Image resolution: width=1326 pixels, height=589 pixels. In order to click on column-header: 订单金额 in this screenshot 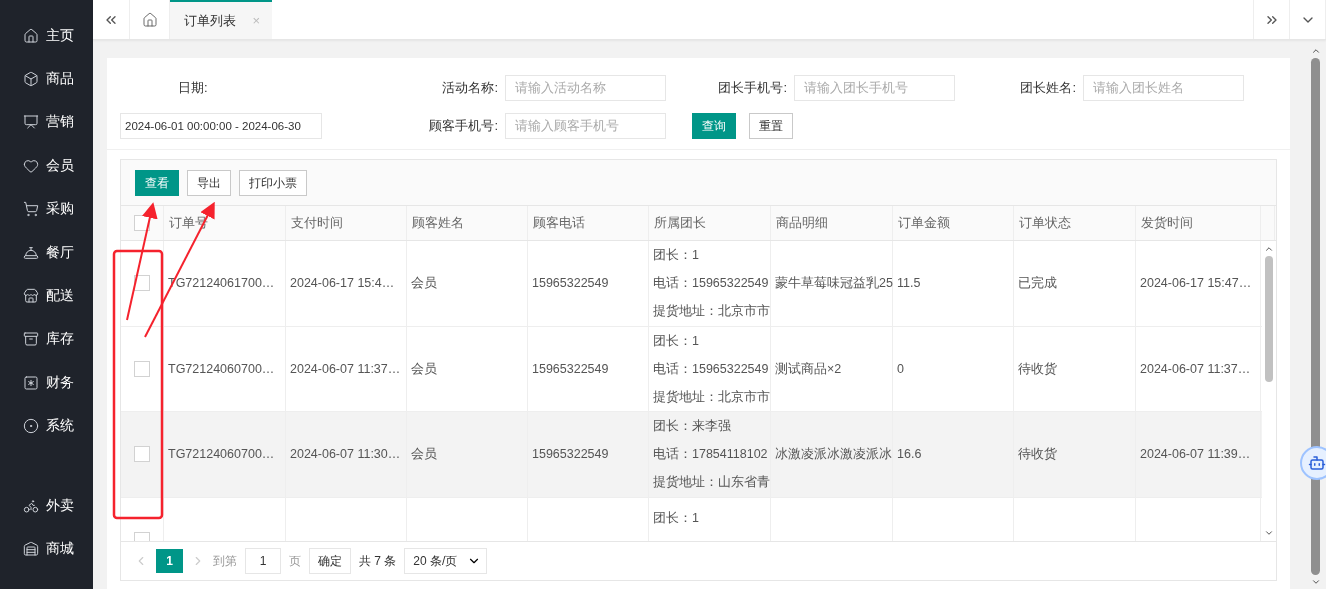, I will do `click(953, 223)`.